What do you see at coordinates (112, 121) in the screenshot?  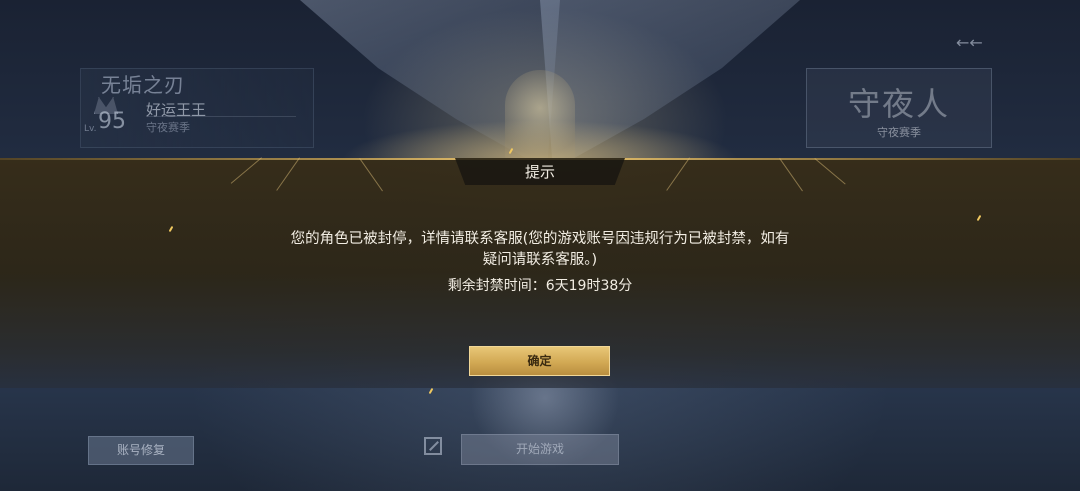 I see `player-level: 95` at bounding box center [112, 121].